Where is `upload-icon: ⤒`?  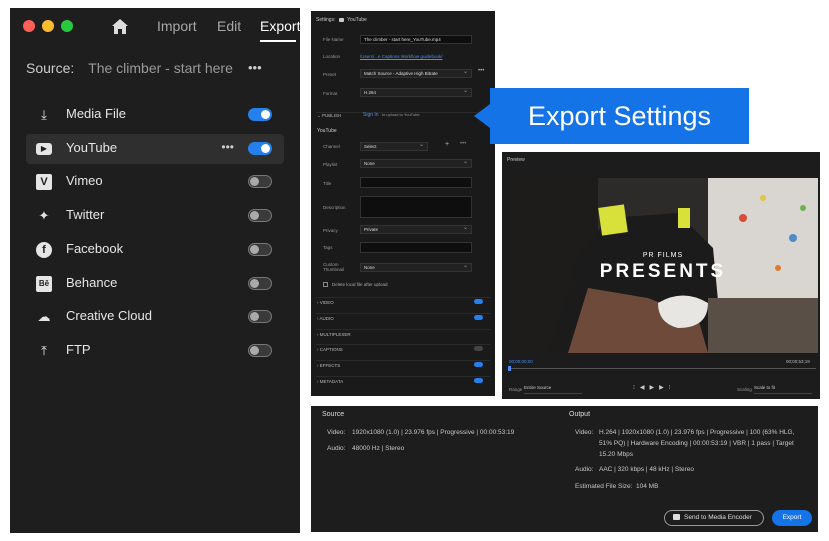 upload-icon: ⤒ is located at coordinates (44, 350).